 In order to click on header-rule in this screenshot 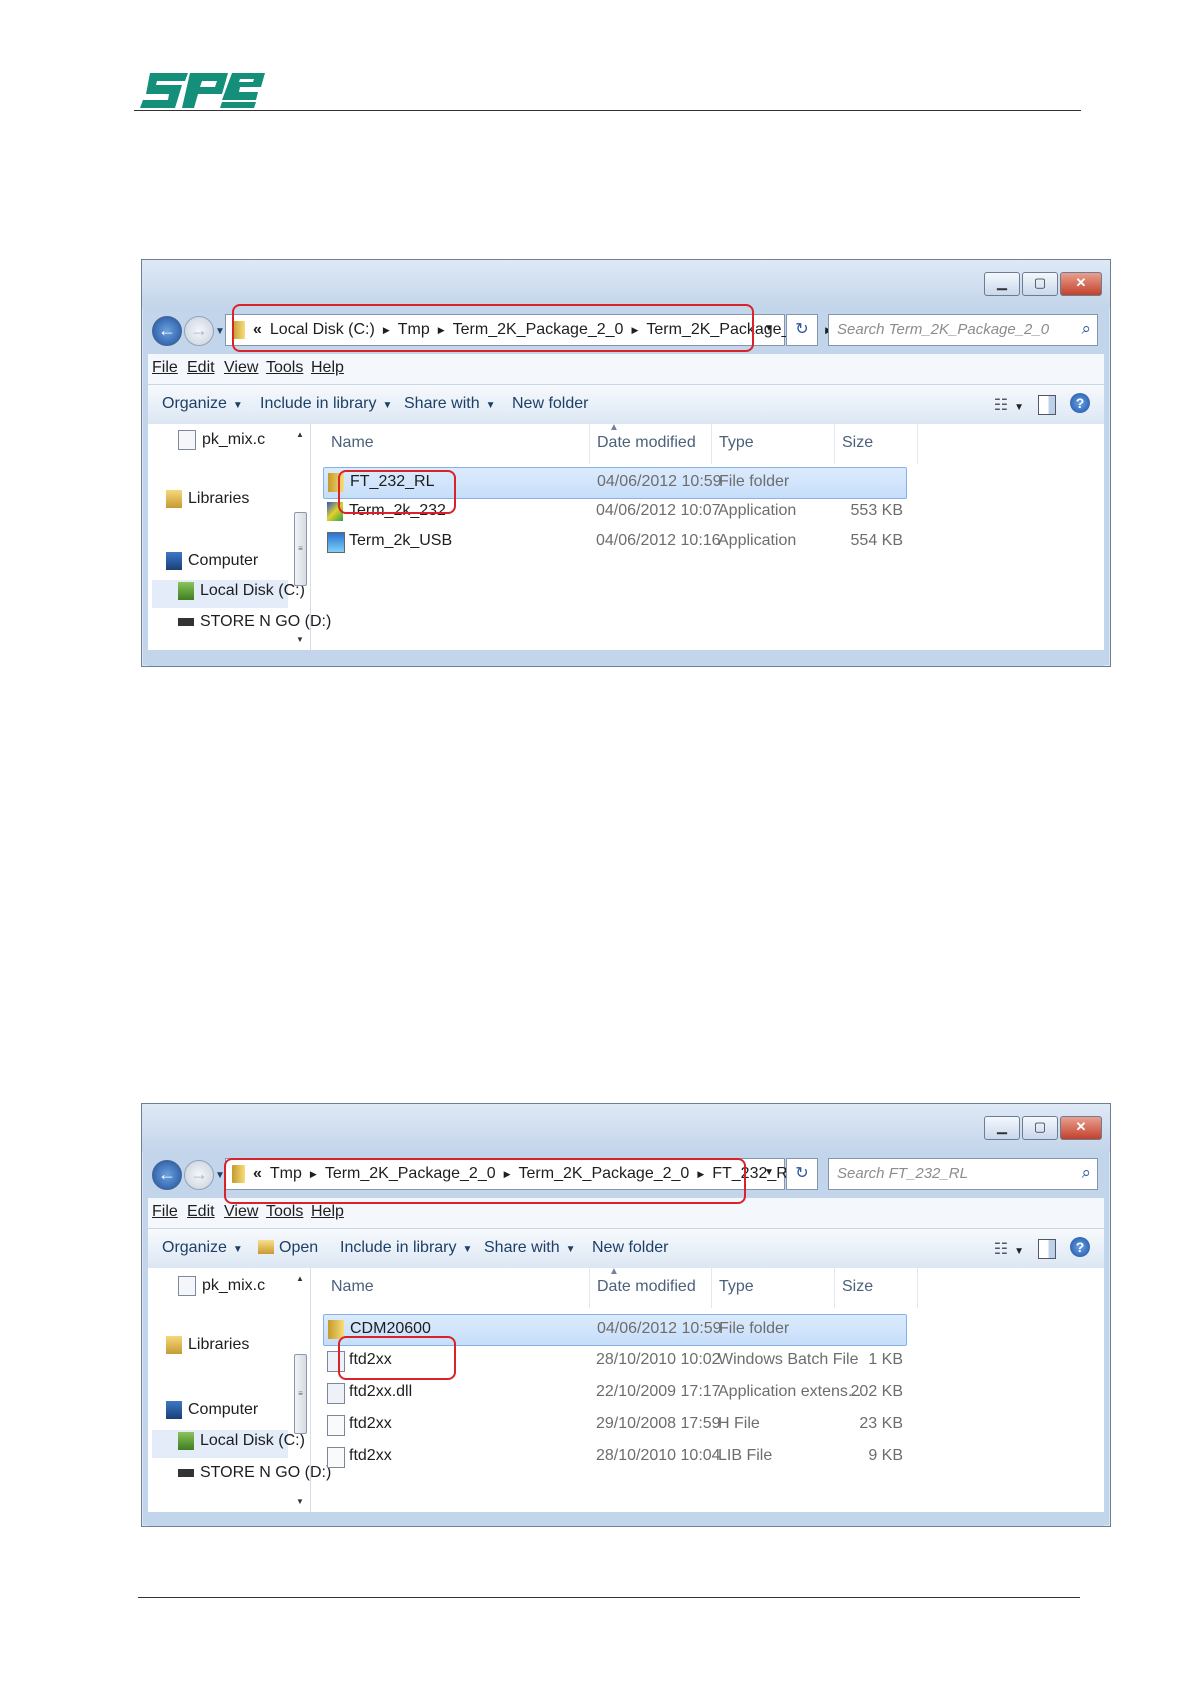, I will do `click(607, 110)`.